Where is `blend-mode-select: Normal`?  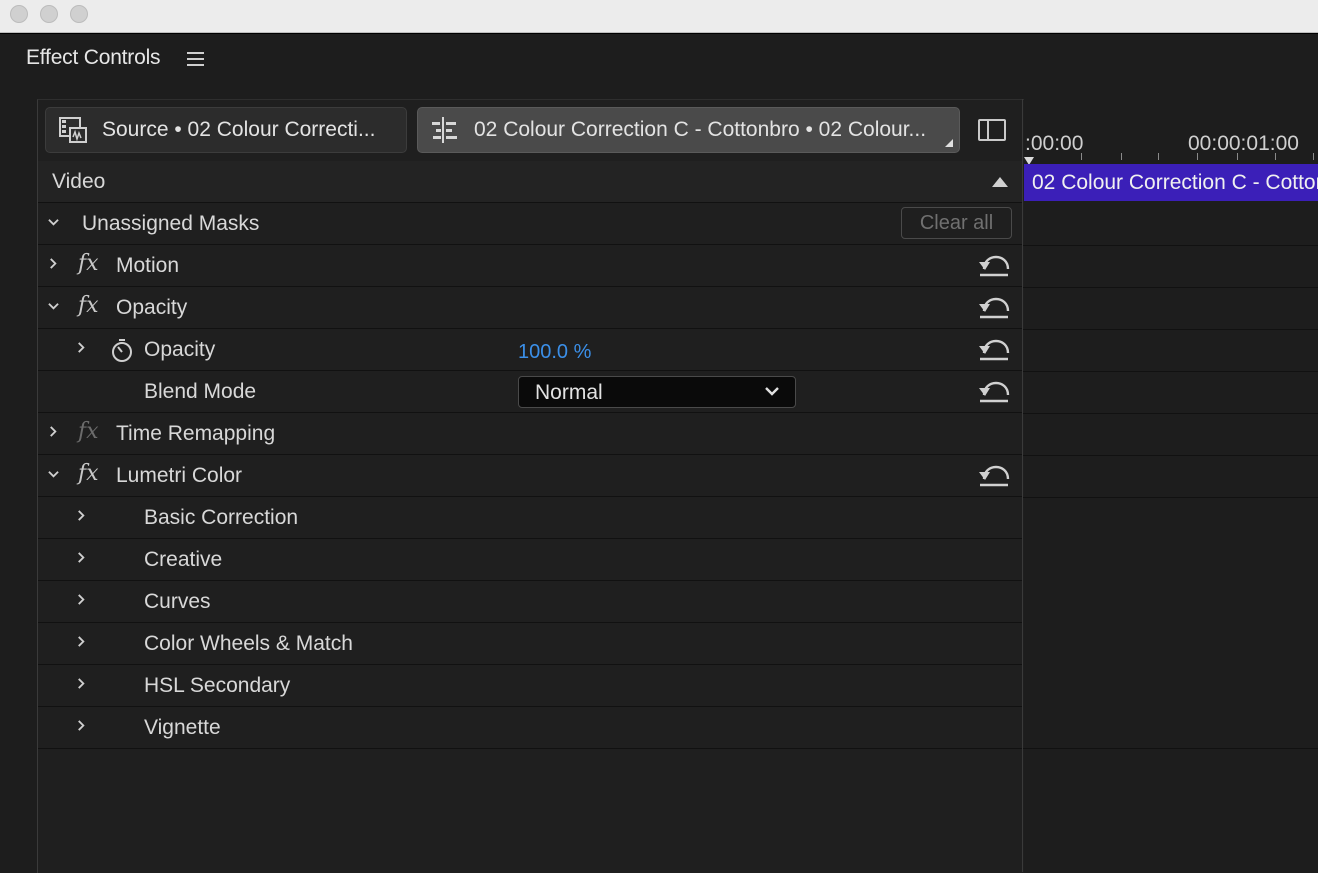
blend-mode-select: Normal is located at coordinates (657, 392).